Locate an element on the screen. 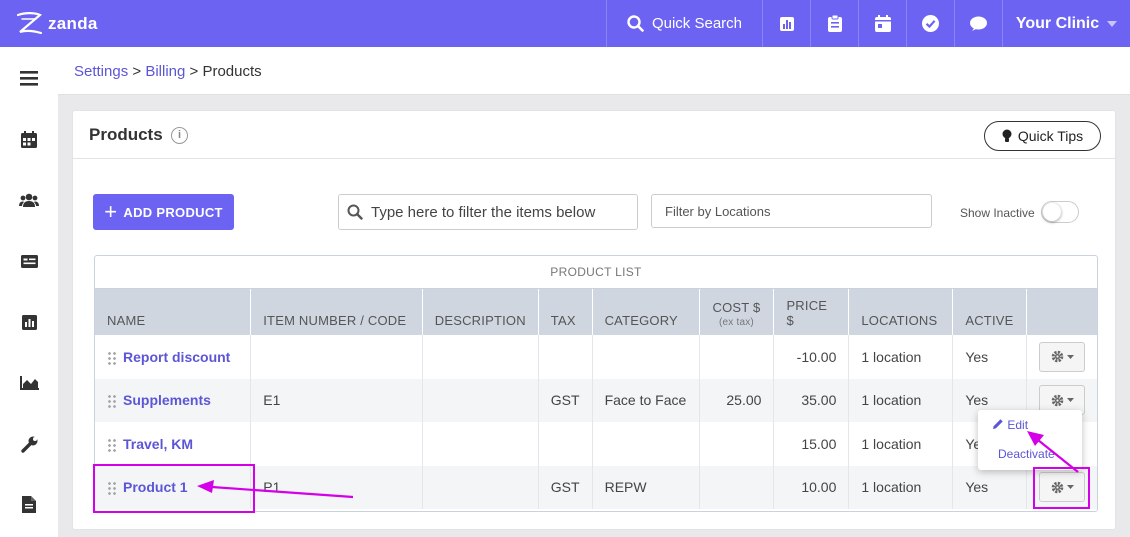  arrow-to-edit is located at coordinates (1058, 456).